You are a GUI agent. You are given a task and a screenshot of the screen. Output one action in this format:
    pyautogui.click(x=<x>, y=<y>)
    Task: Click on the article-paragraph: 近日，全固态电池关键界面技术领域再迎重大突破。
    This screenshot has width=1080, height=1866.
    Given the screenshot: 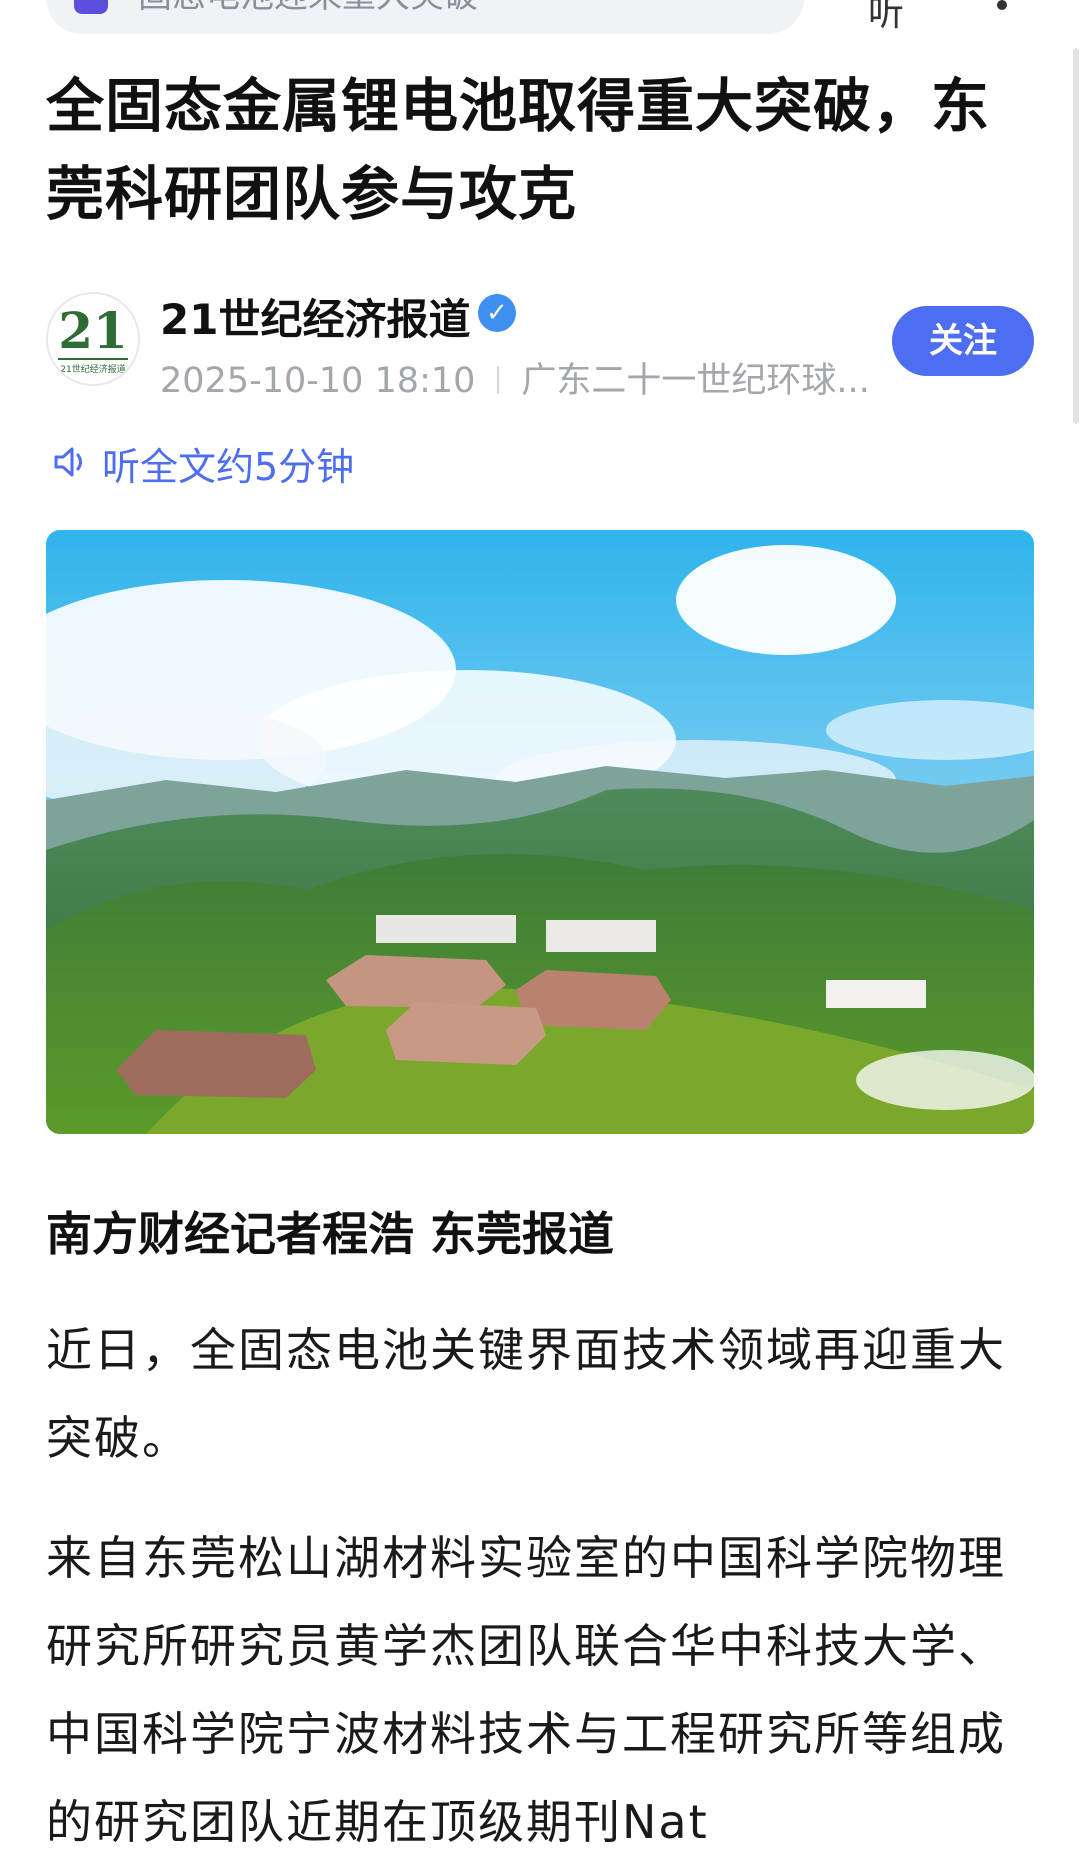 What is the action you would take?
    pyautogui.click(x=526, y=1394)
    